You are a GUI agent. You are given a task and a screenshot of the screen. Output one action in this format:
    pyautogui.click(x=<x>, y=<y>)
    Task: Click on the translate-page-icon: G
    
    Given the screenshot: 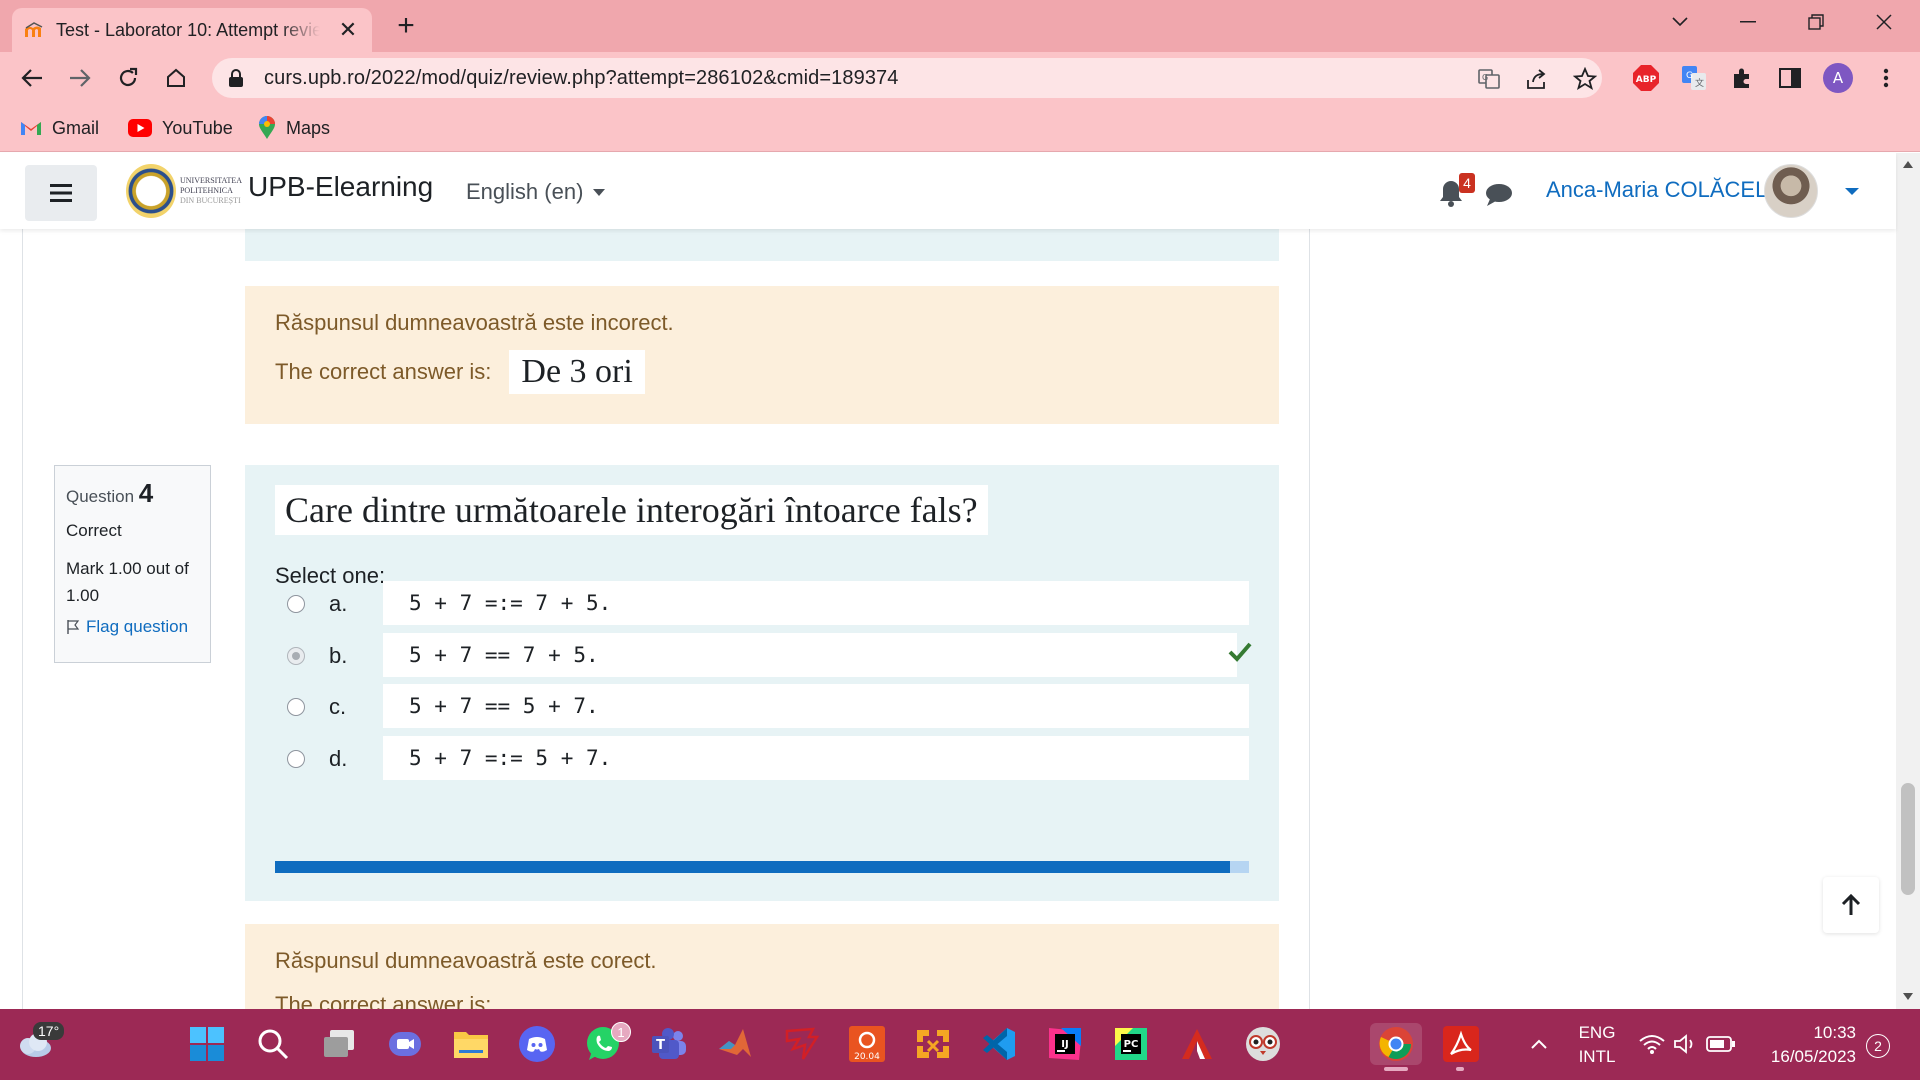 What is the action you would take?
    pyautogui.click(x=1489, y=79)
    